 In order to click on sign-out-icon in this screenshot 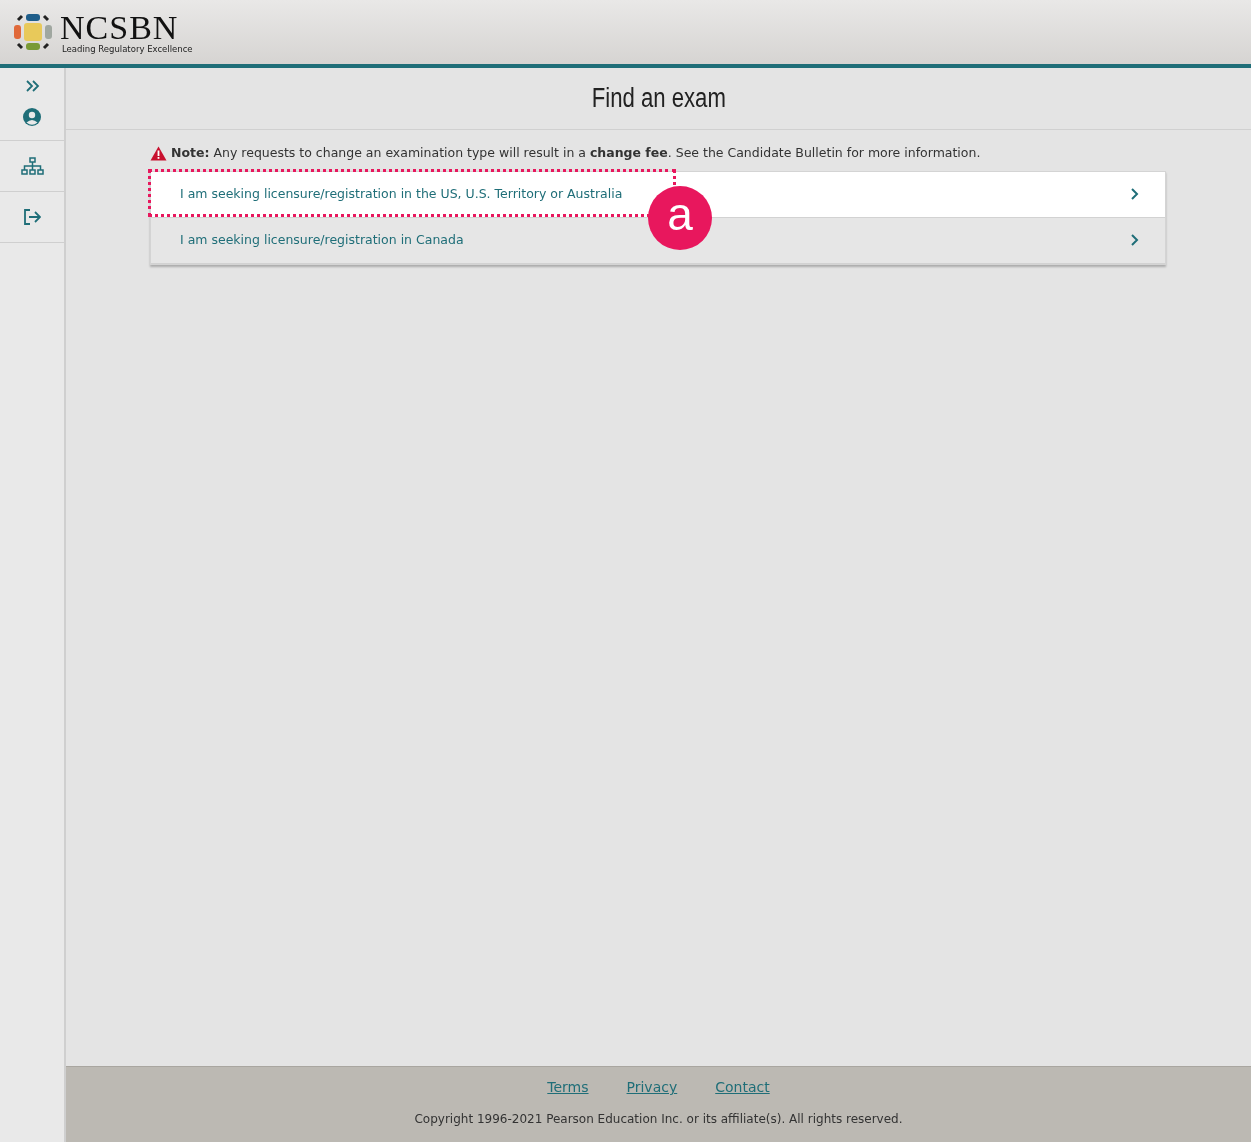, I will do `click(32, 217)`.